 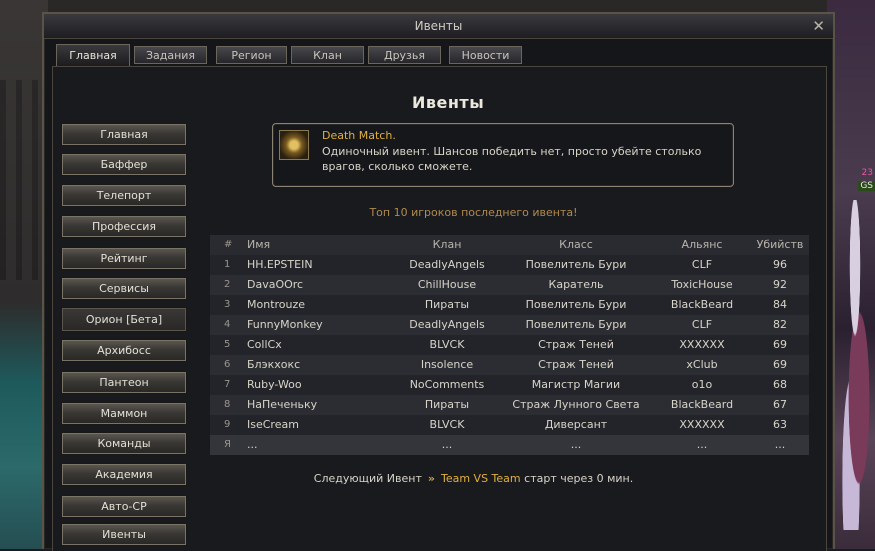 What do you see at coordinates (447, 364) in the screenshot?
I see `cell-clan: Insolence` at bounding box center [447, 364].